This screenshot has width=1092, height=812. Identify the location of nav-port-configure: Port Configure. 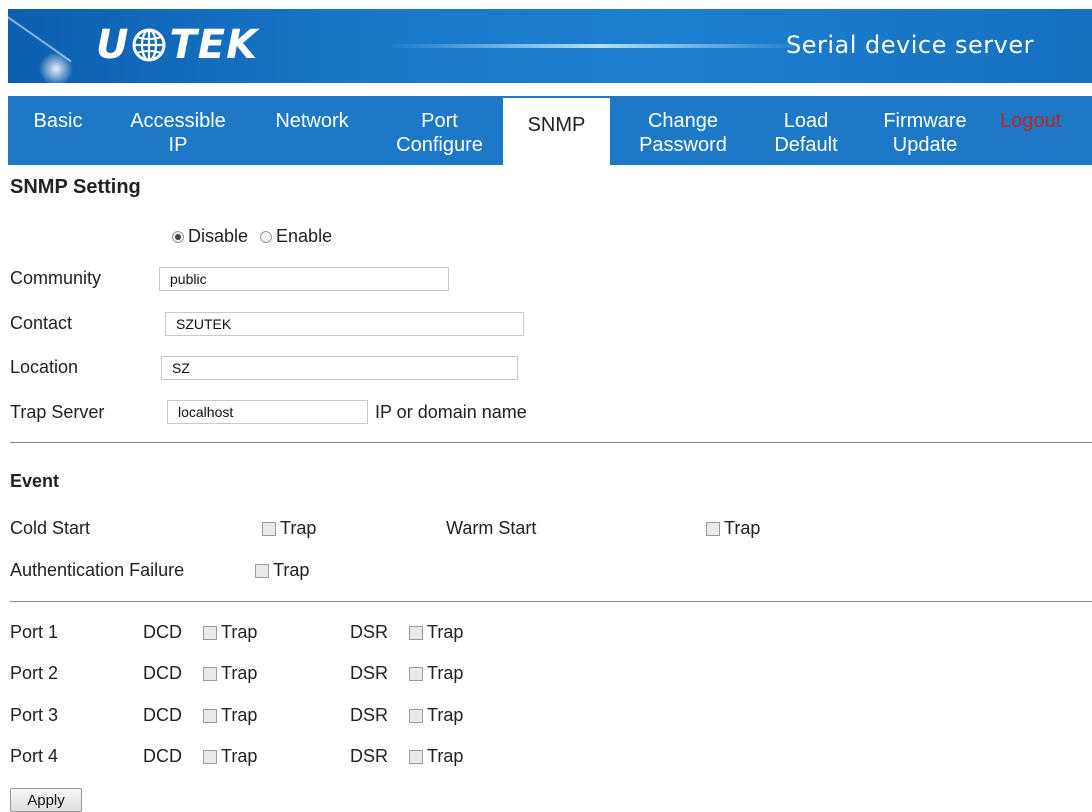
(439, 130).